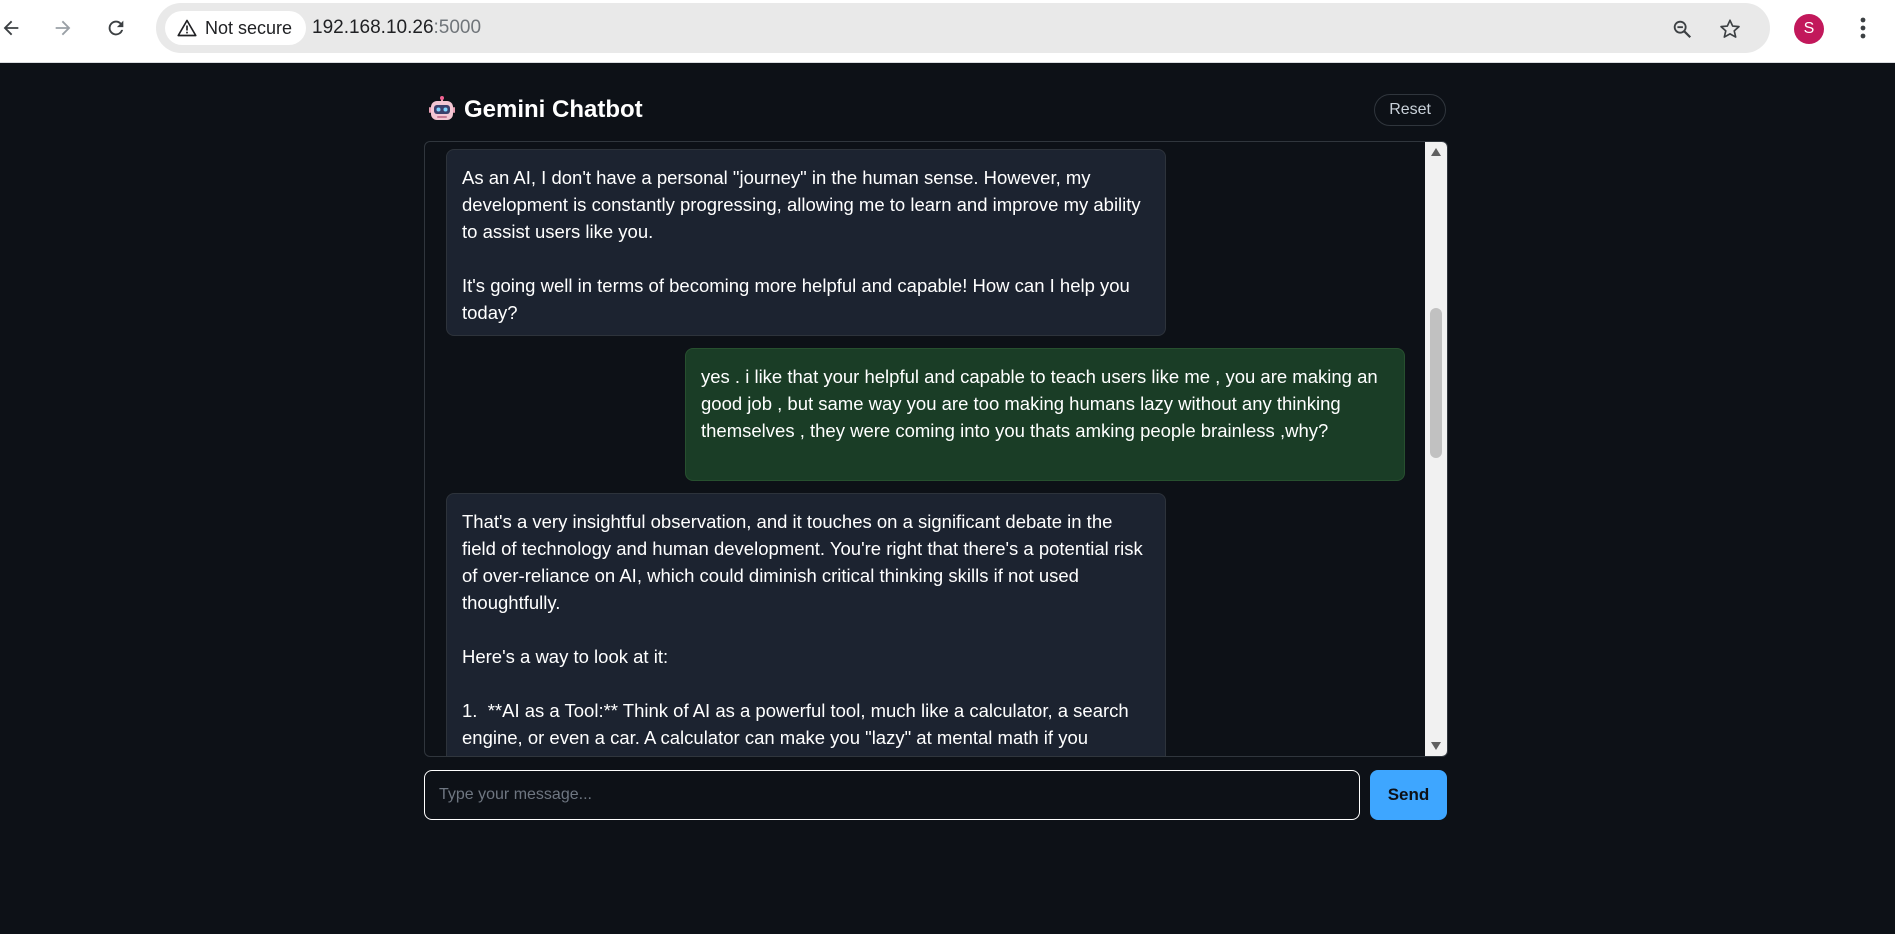 Image resolution: width=1895 pixels, height=934 pixels. What do you see at coordinates (249, 27) in the screenshot?
I see `security-label: Not secure` at bounding box center [249, 27].